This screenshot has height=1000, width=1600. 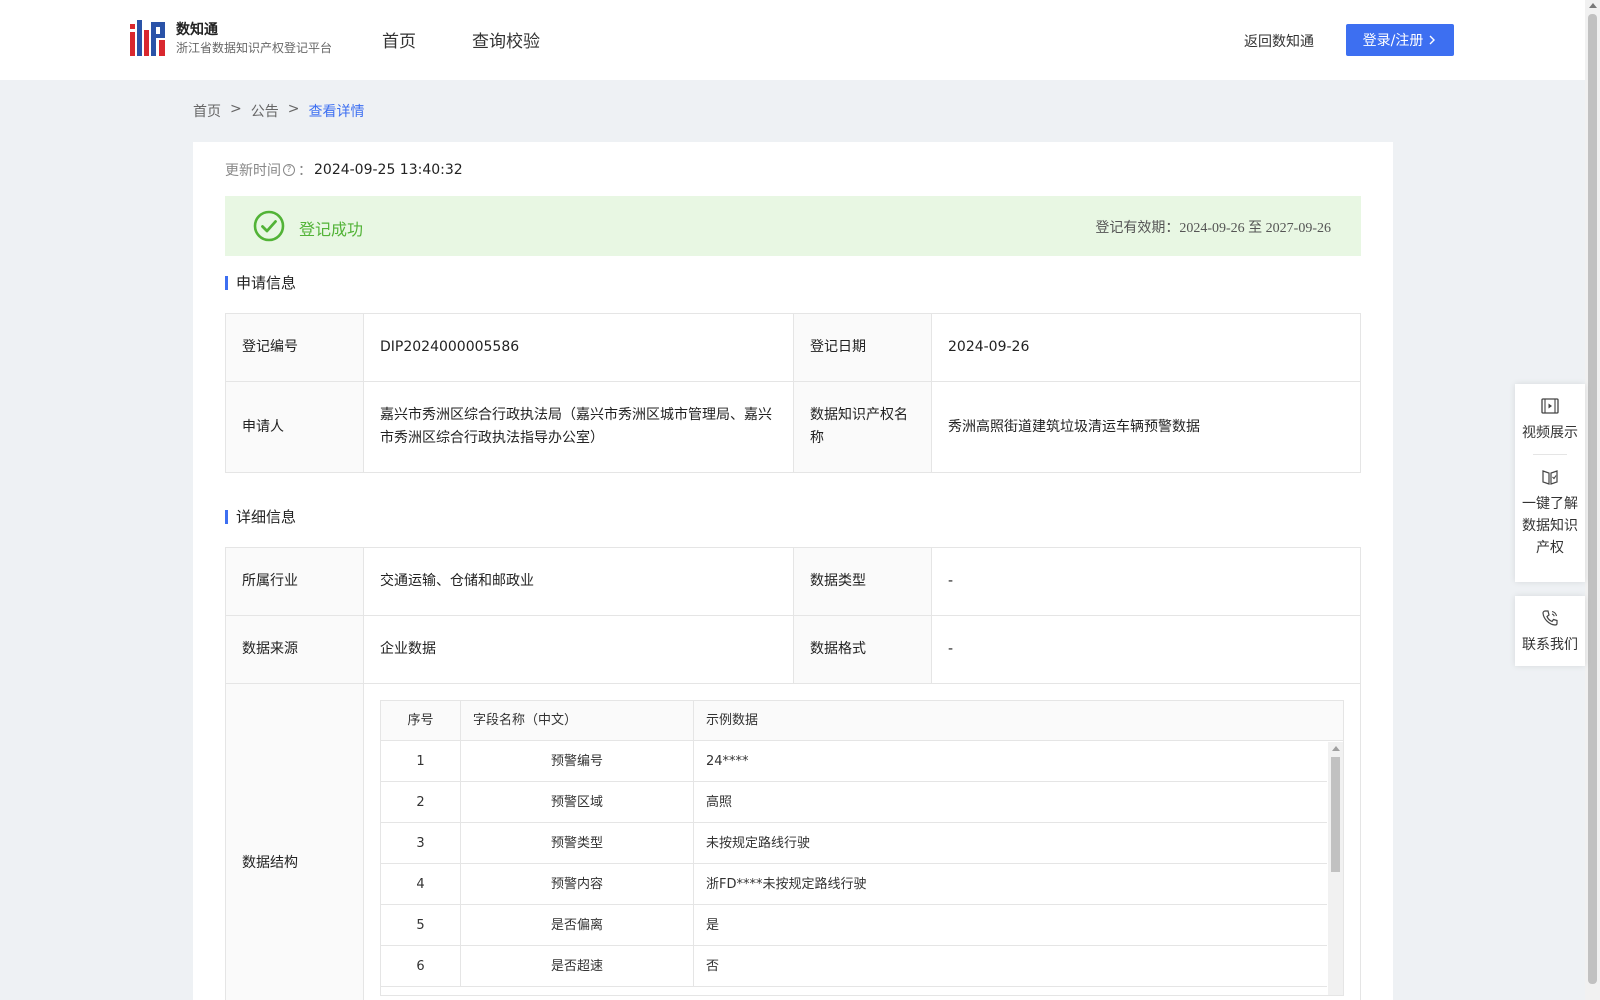 I want to click on reg-date-value: 2024-09-26, so click(x=1146, y=347).